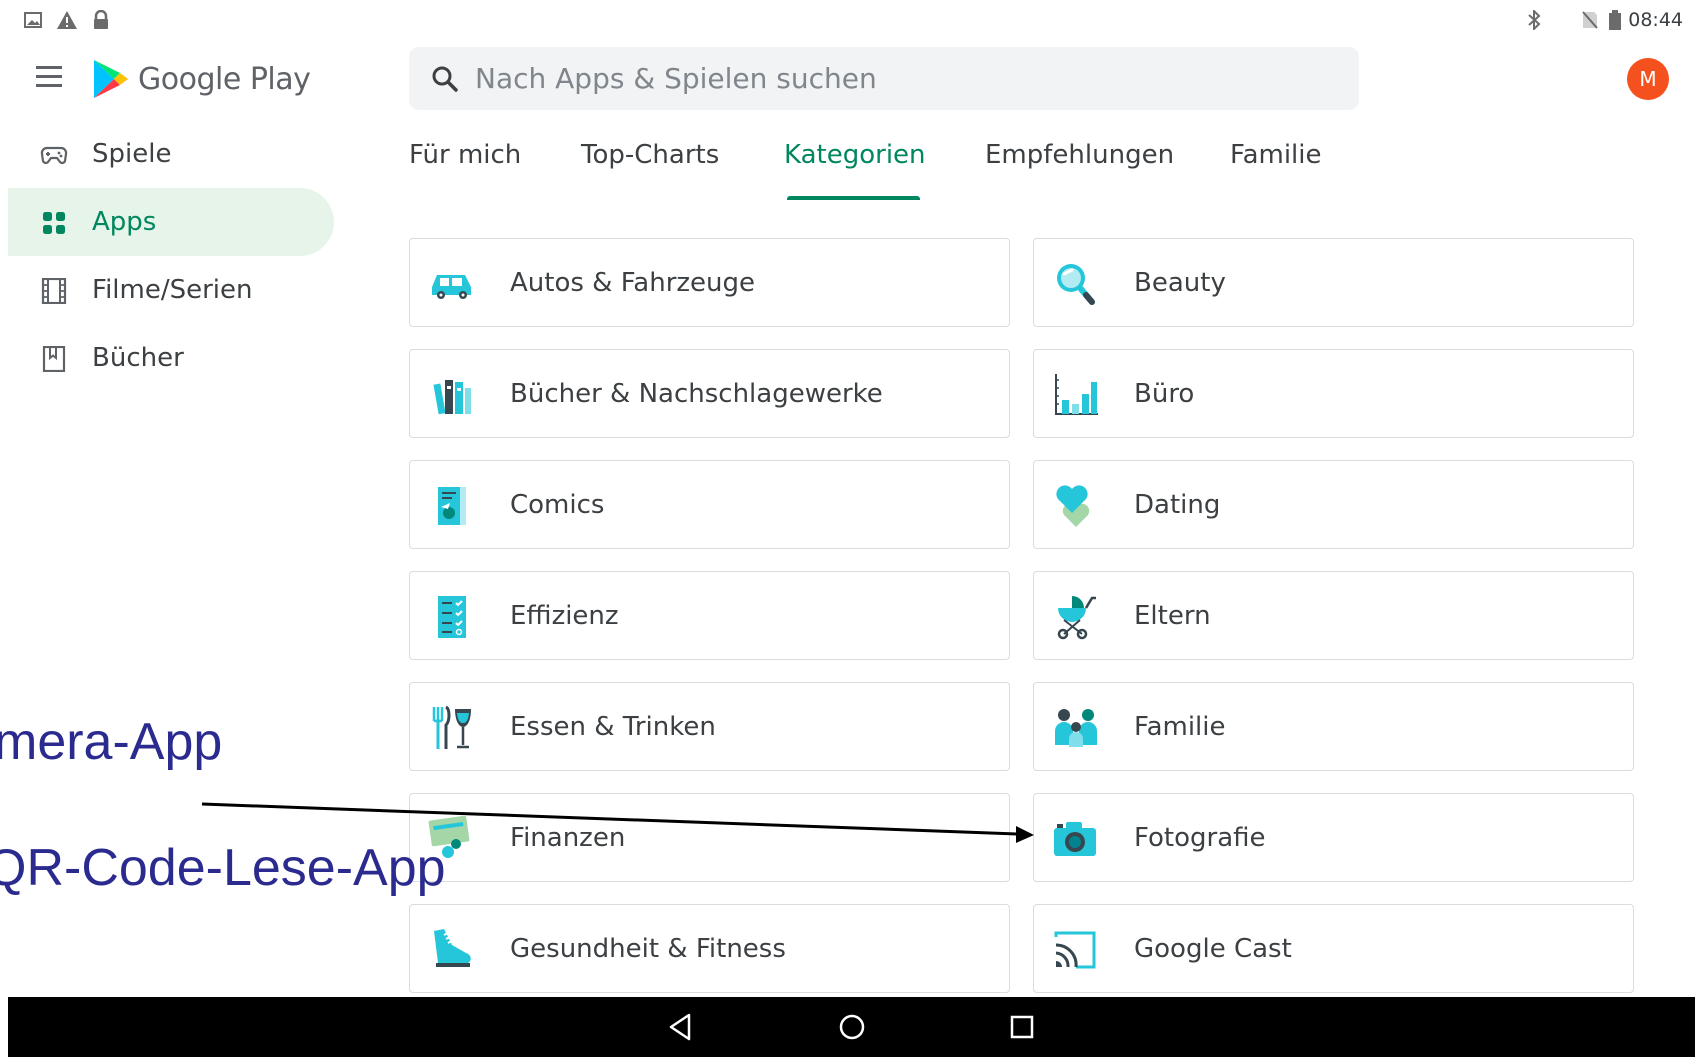  I want to click on category-label: Büro, so click(1164, 393).